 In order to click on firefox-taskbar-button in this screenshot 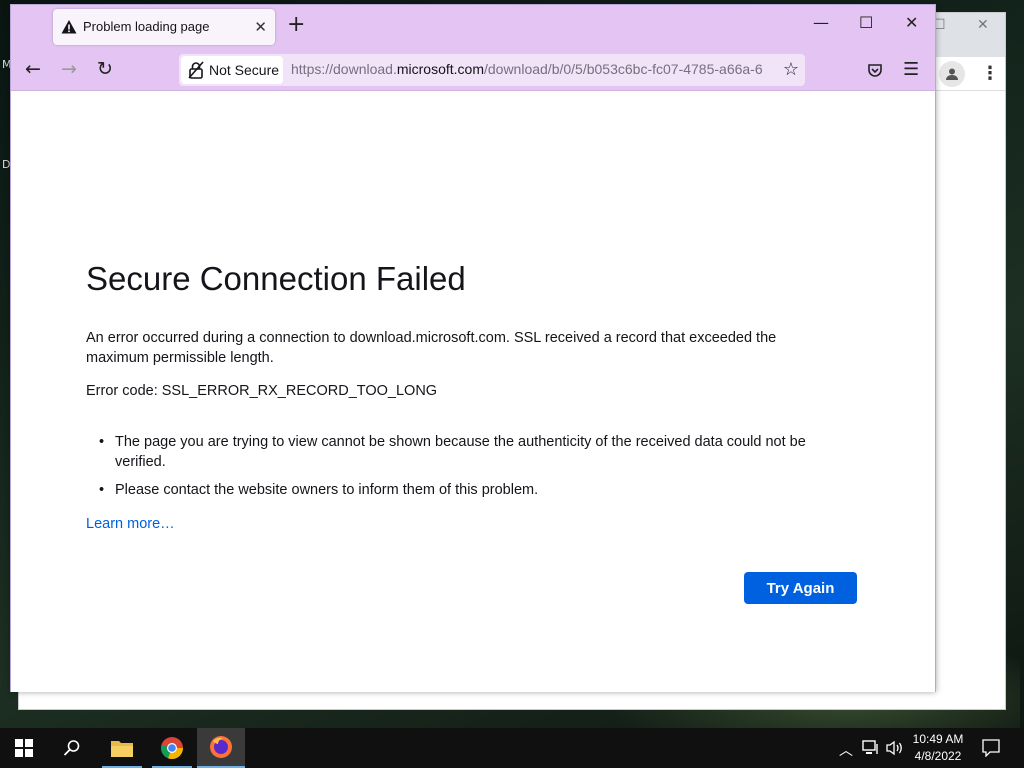, I will do `click(221, 748)`.